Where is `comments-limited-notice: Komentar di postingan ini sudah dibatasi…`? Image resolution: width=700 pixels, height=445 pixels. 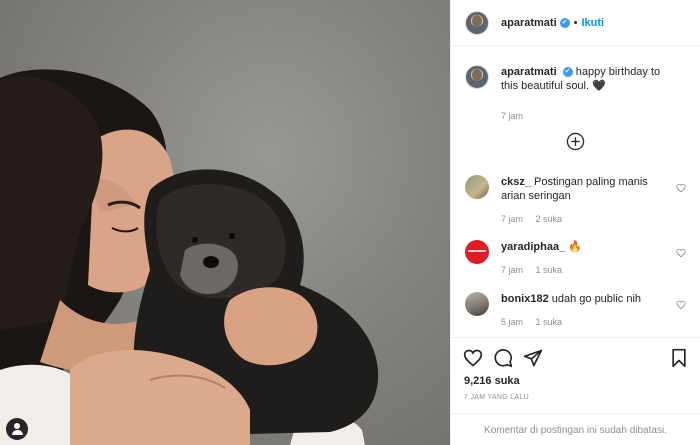
comments-limited-notice: Komentar di postingan ini sudah dibatasi… is located at coordinates (575, 429).